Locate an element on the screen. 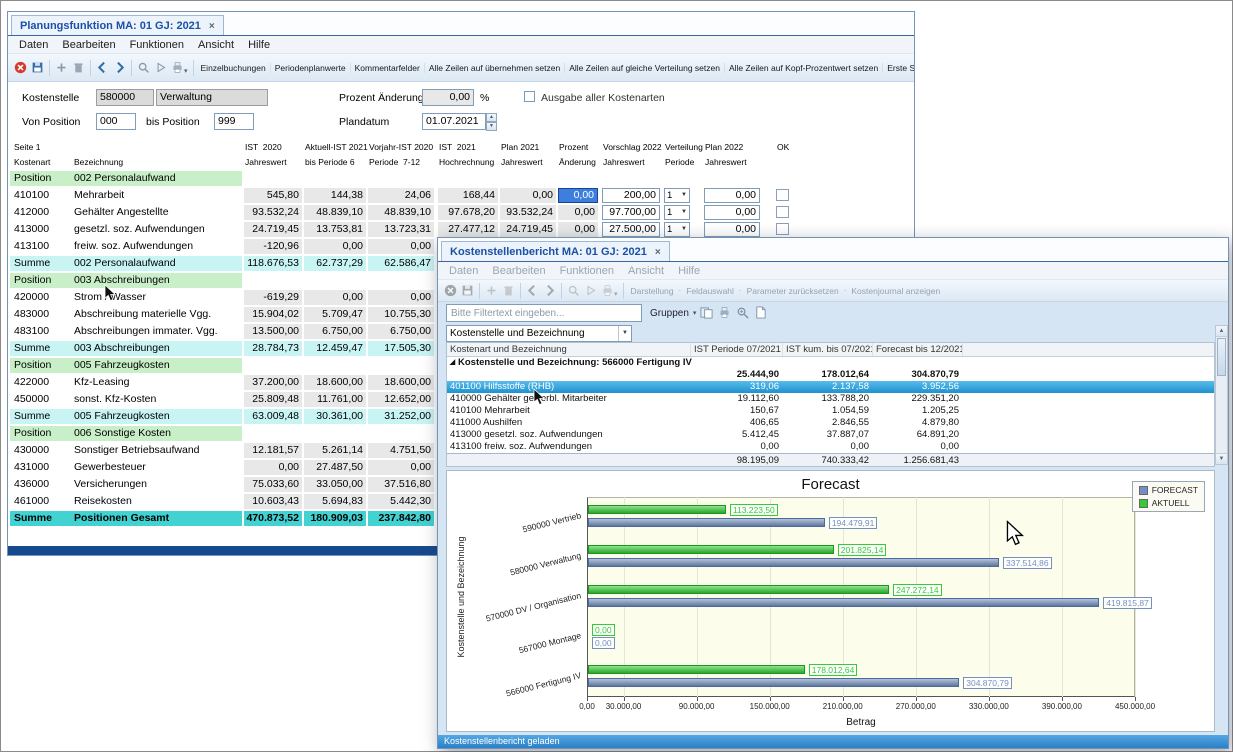  column-header: Forecast bis 12/2021 is located at coordinates (918, 349).